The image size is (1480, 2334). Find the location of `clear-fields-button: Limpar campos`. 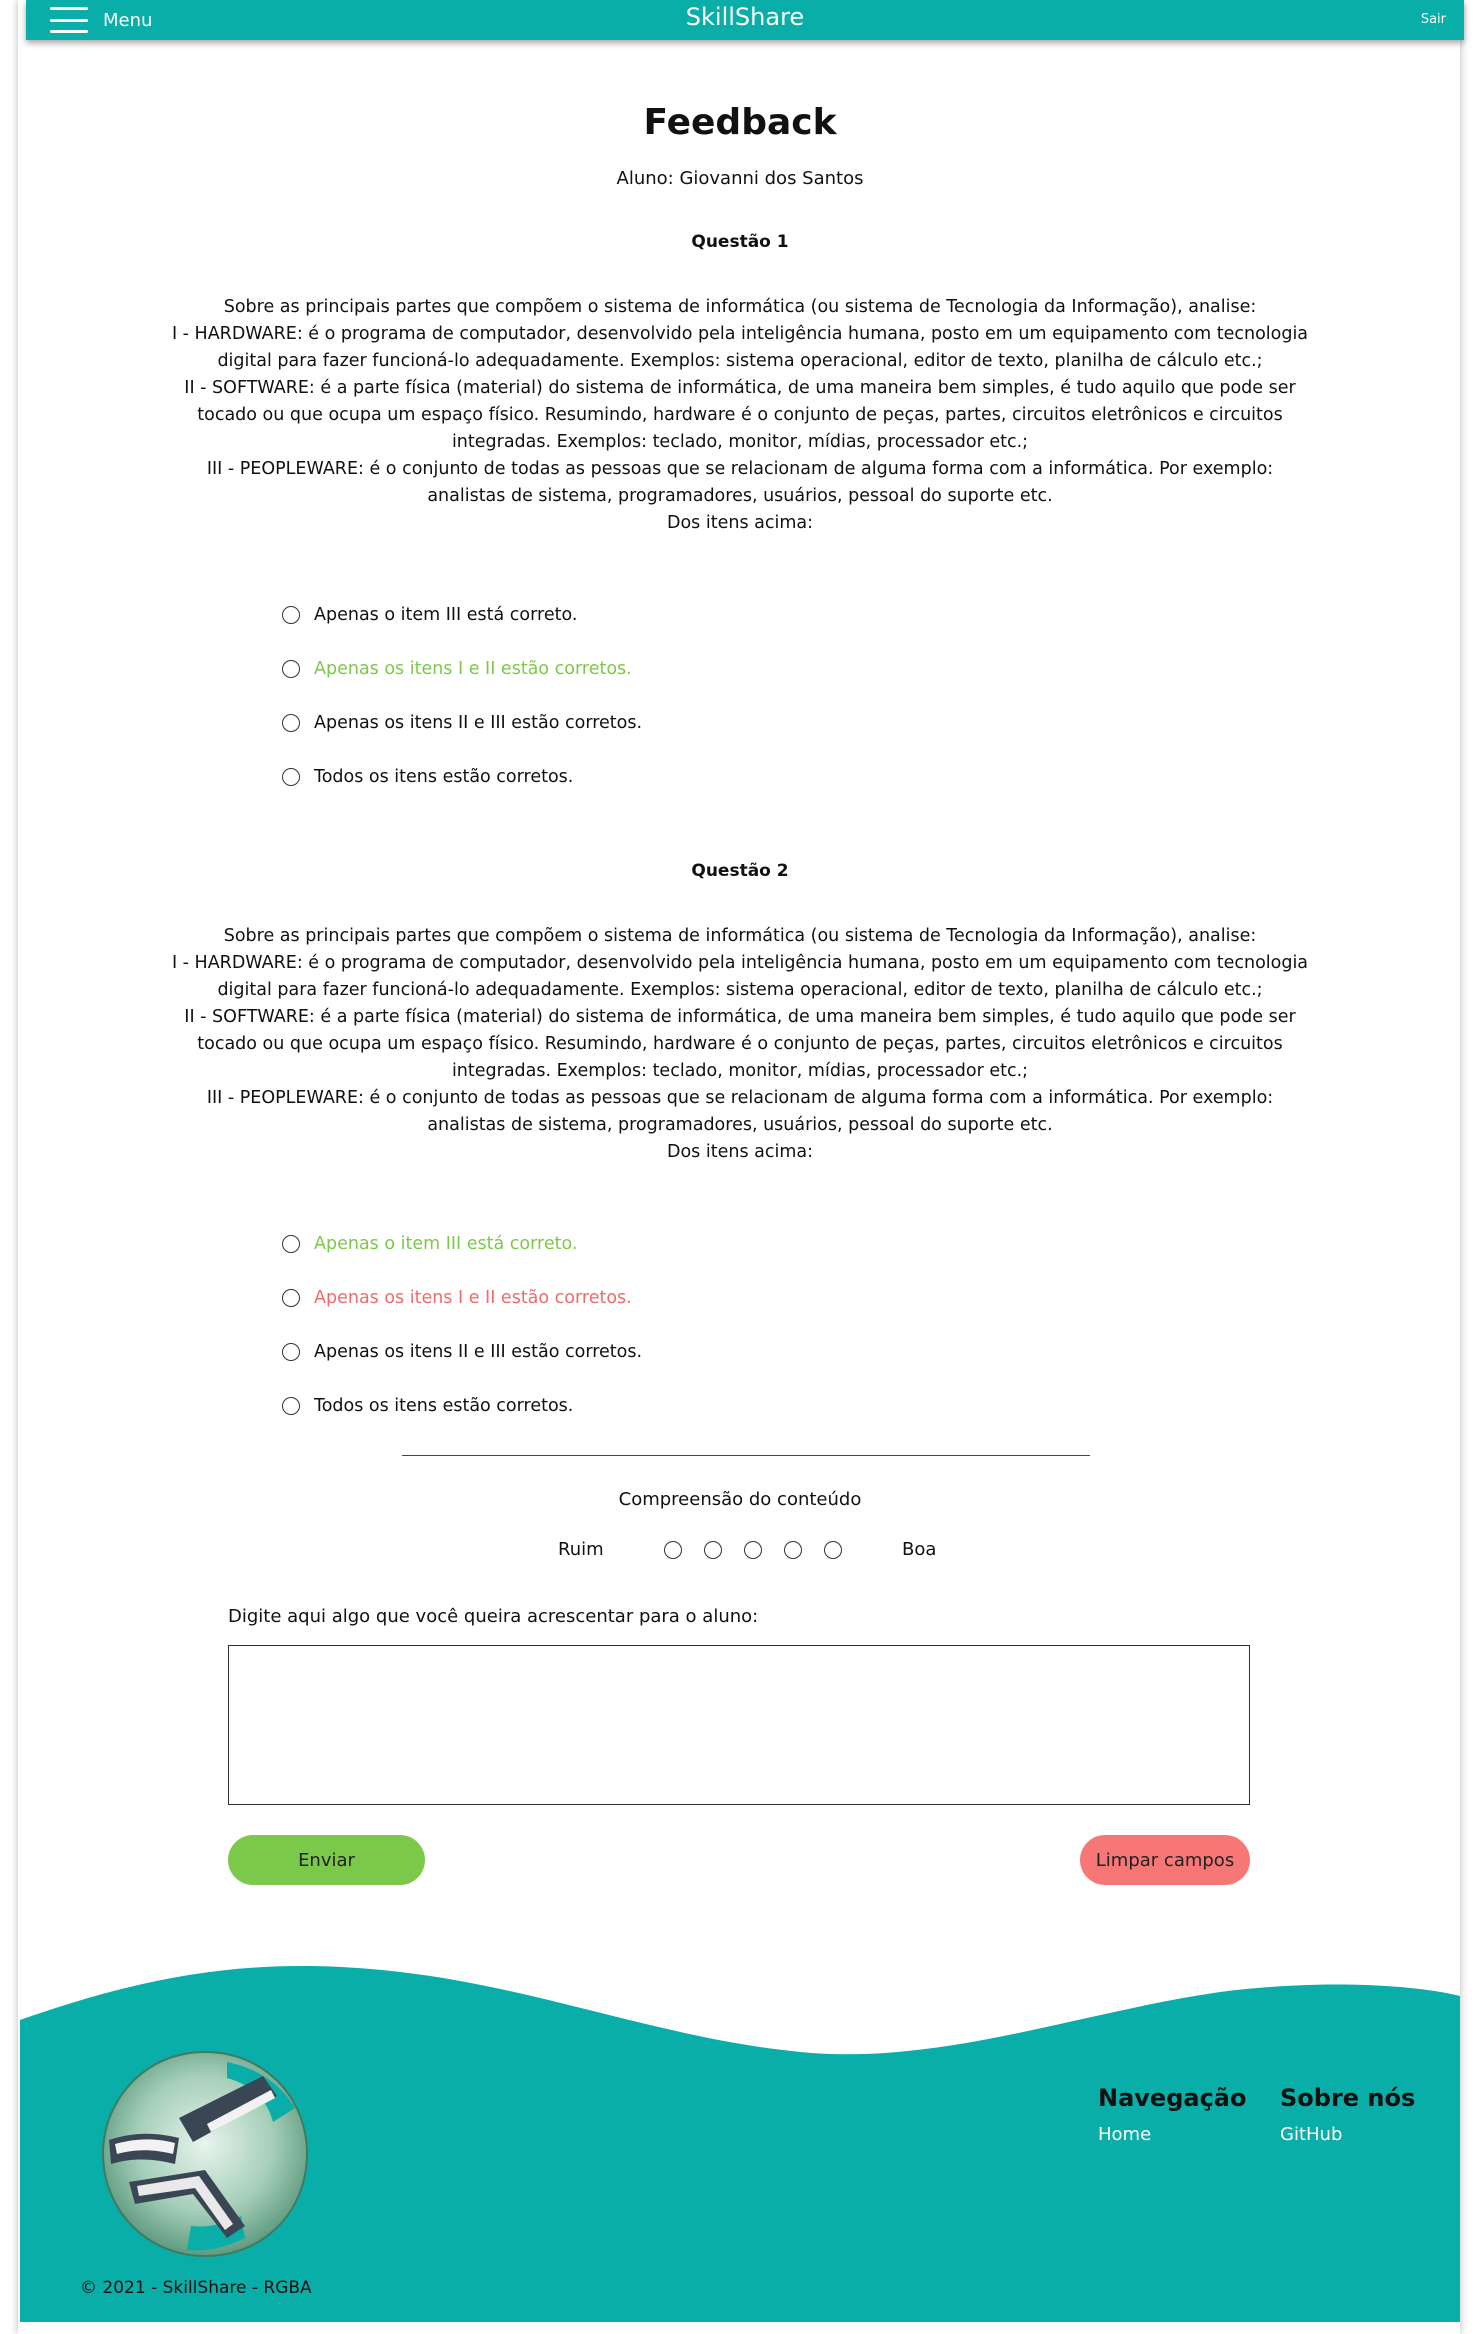

clear-fields-button: Limpar campos is located at coordinates (1165, 1860).